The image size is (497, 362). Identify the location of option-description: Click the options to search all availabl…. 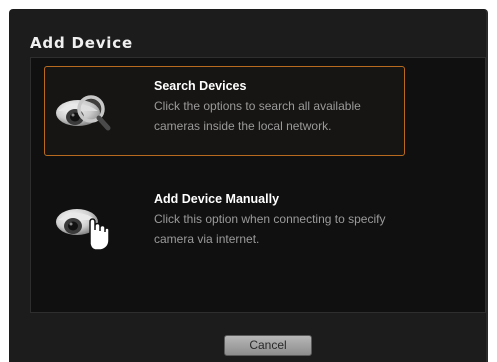
(257, 116).